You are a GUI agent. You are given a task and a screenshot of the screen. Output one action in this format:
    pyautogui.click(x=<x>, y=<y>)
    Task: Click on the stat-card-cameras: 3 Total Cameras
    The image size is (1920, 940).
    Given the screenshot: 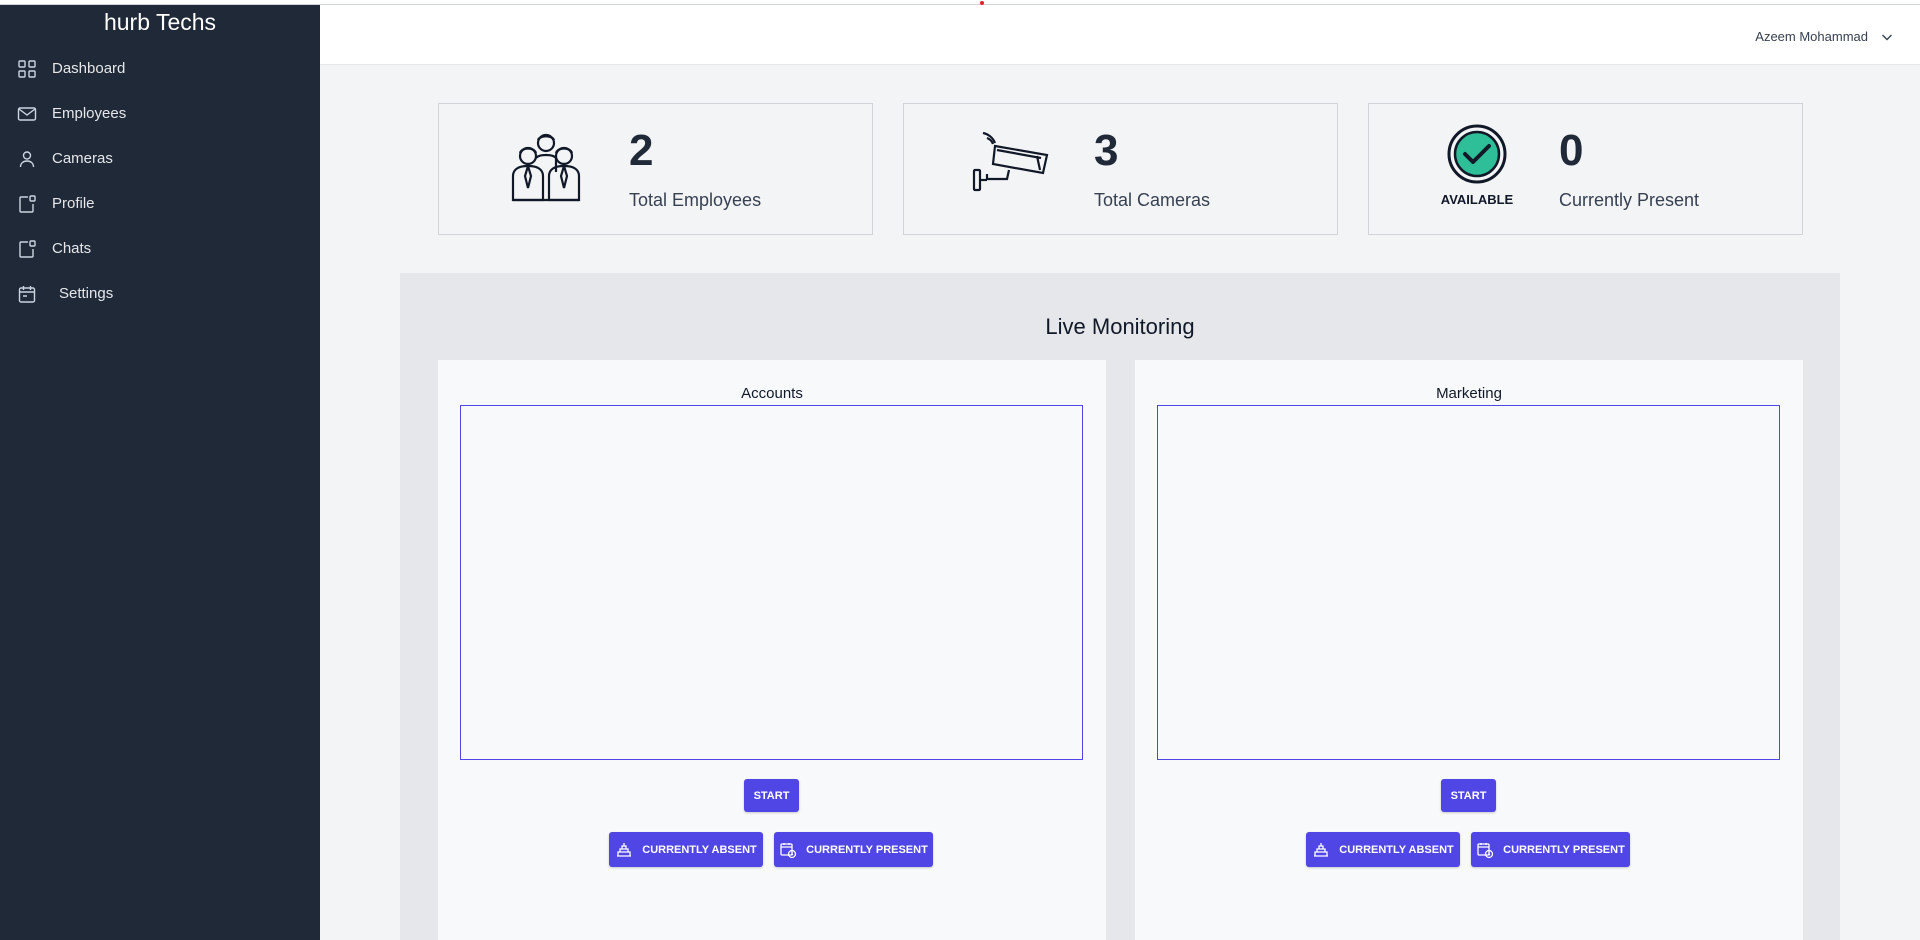 What is the action you would take?
    pyautogui.click(x=1120, y=169)
    